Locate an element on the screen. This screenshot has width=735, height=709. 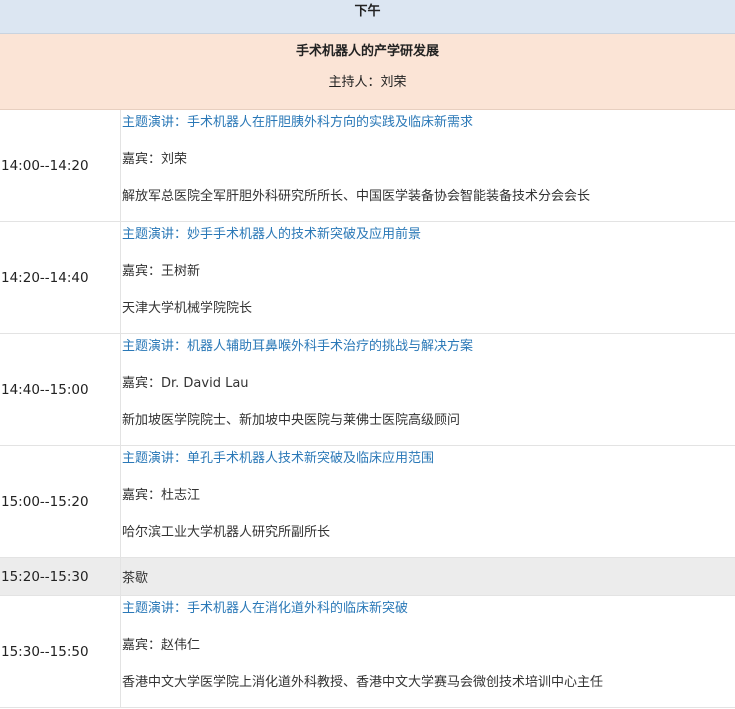
row-time: 15:20--15:30 is located at coordinates (45, 576).